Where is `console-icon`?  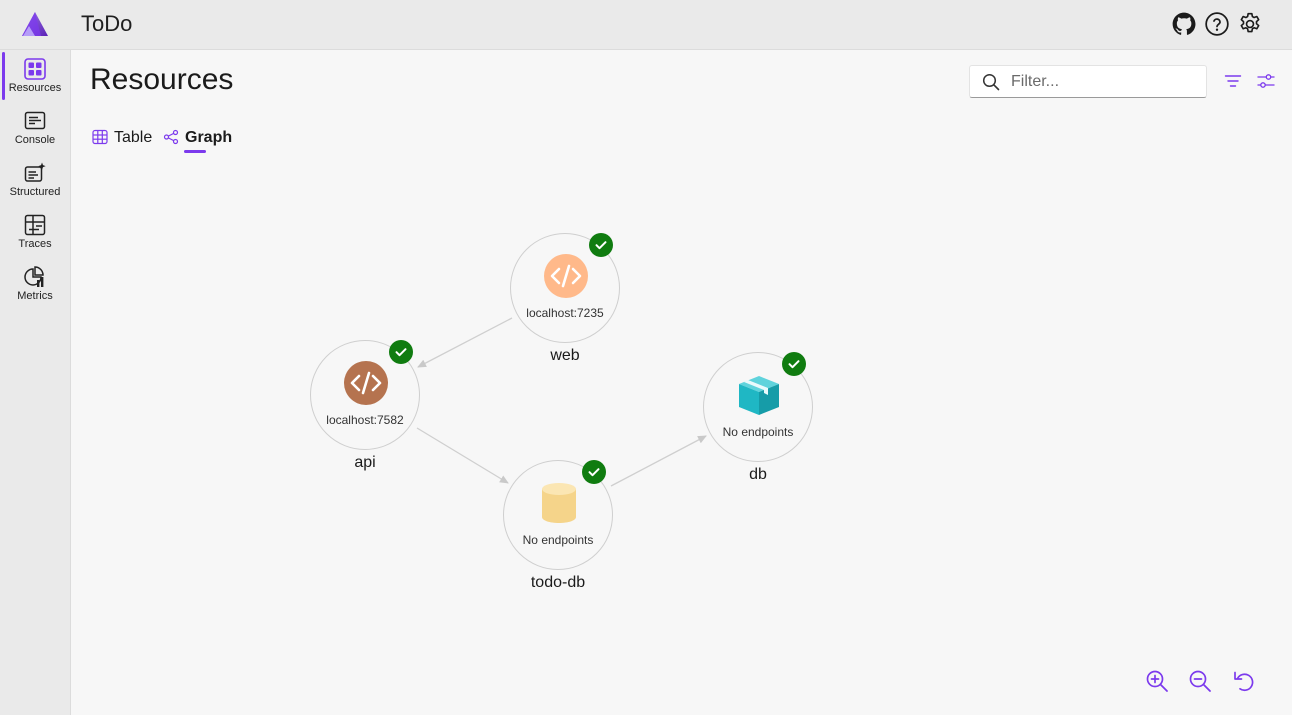
console-icon is located at coordinates (35, 120).